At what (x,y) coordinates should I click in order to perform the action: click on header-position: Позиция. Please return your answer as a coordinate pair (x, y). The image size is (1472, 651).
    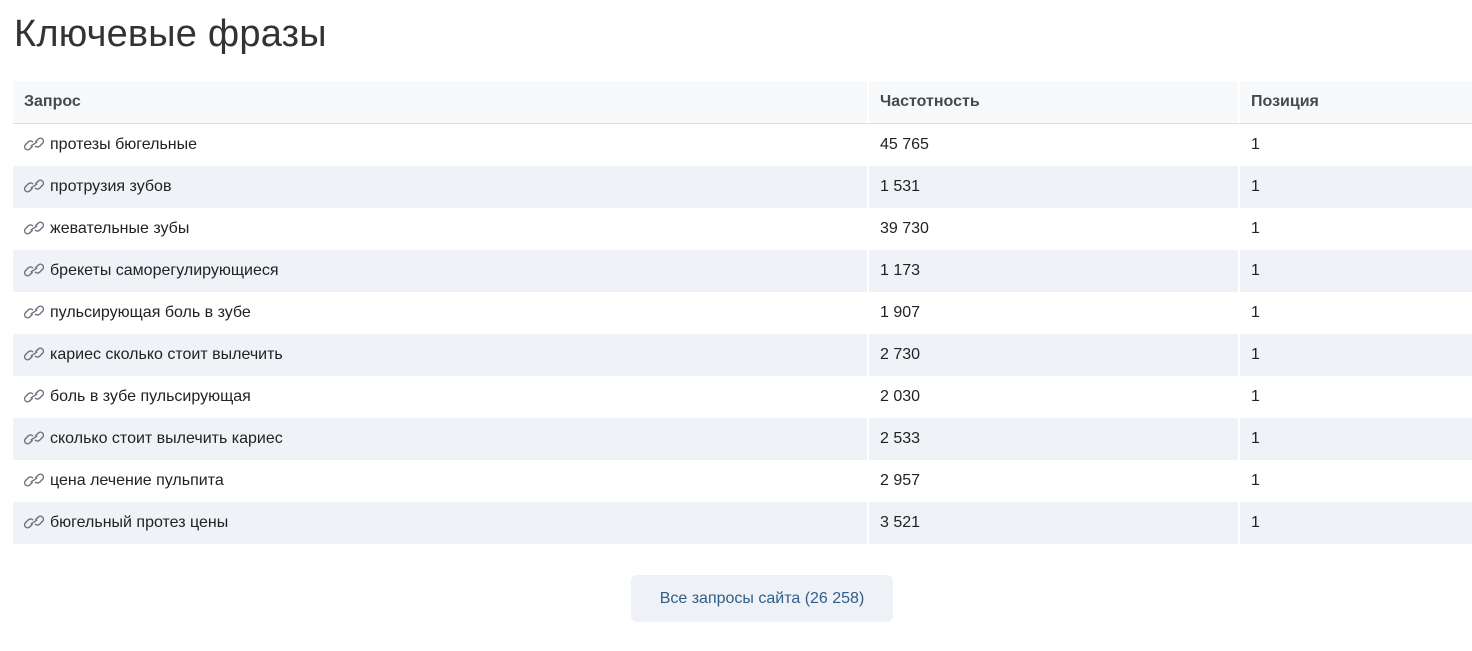
    Looking at the image, I should click on (1356, 102).